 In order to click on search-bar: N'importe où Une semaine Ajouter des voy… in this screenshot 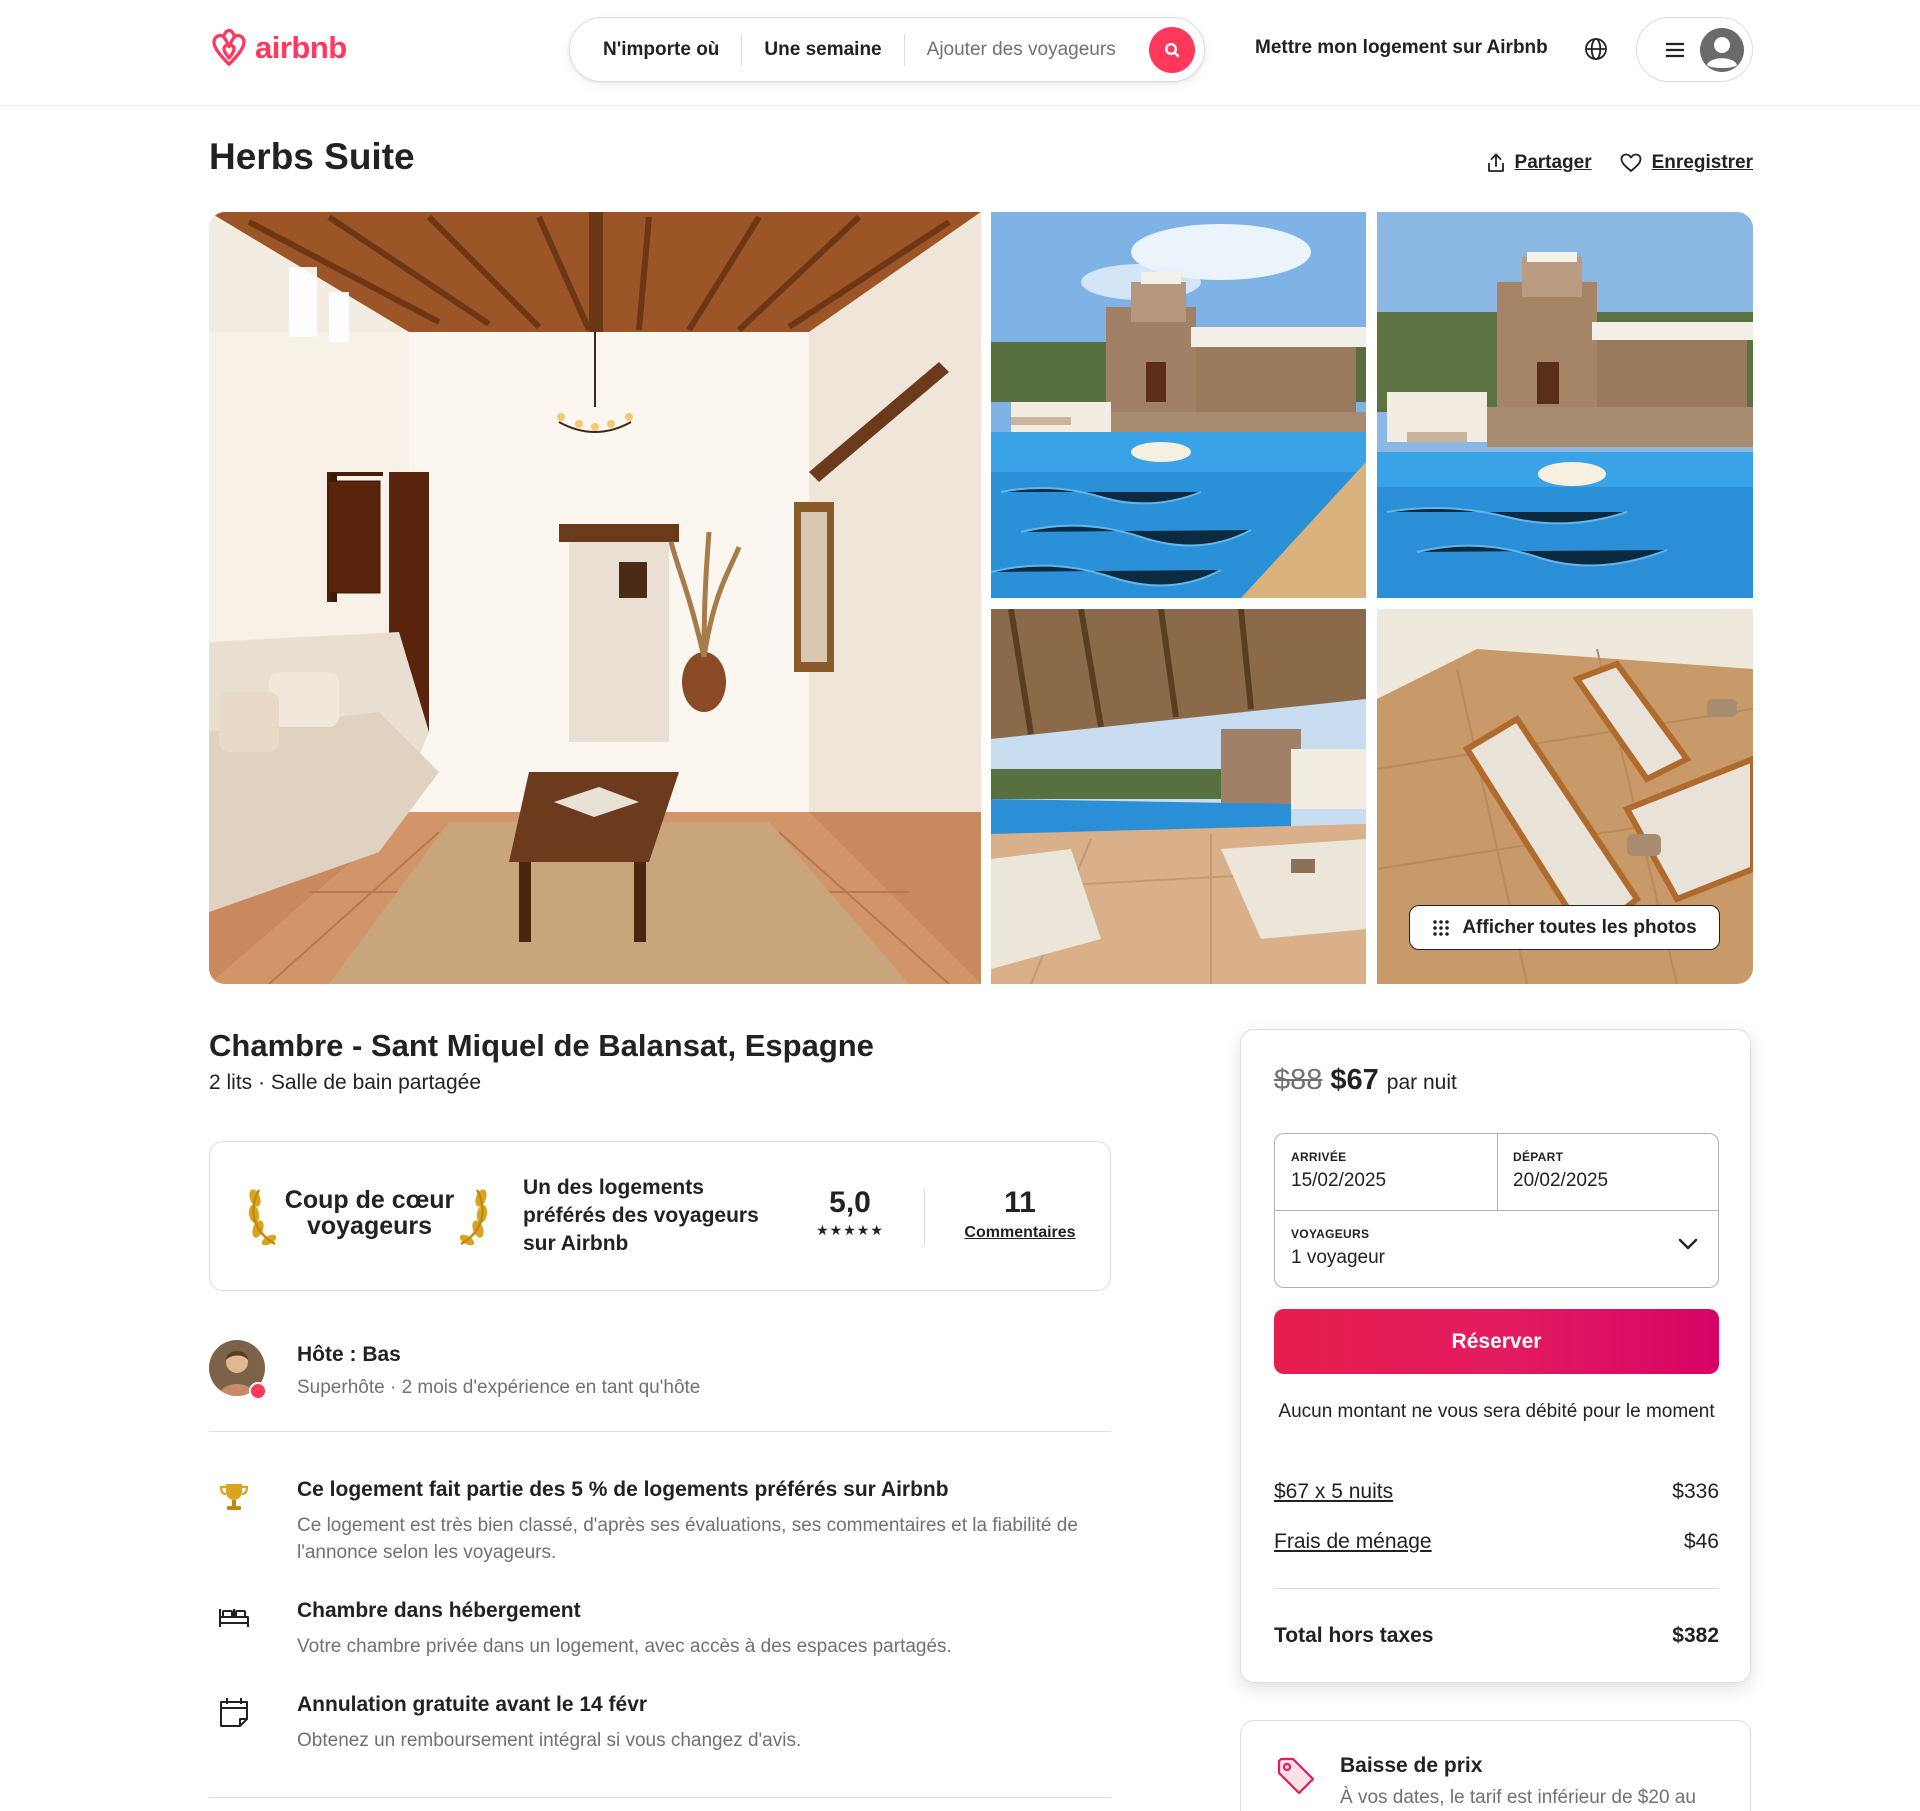, I will do `click(887, 49)`.